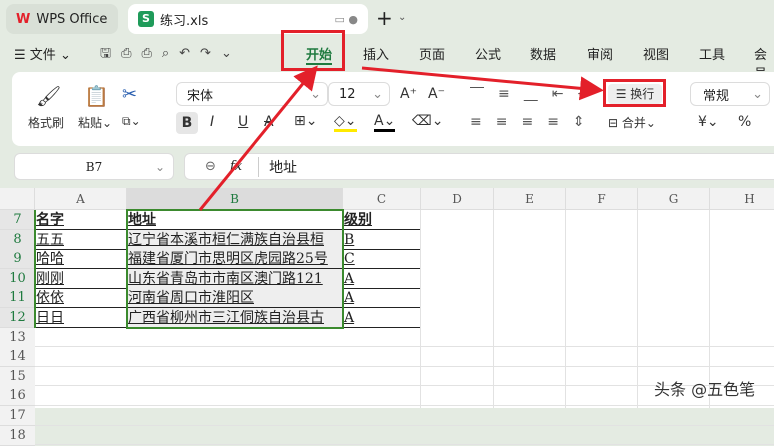 The width and height of the screenshot is (774, 446). Describe the element at coordinates (17, 416) in the screenshot. I see `row-header: 17` at that location.